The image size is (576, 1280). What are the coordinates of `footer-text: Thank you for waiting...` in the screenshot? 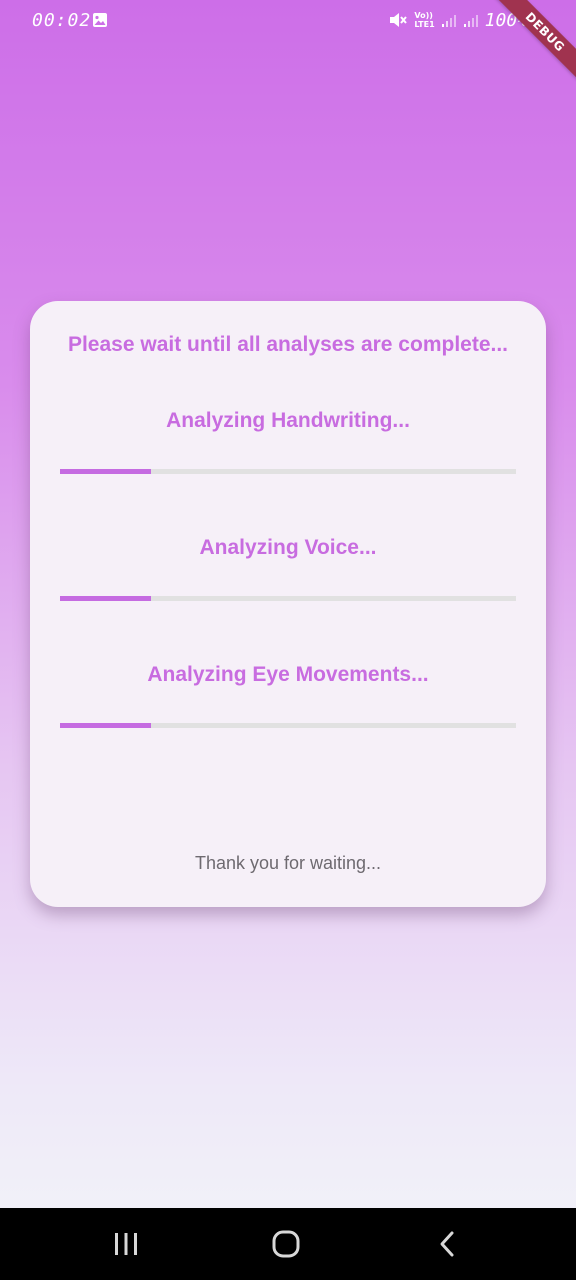 It's located at (288, 863).